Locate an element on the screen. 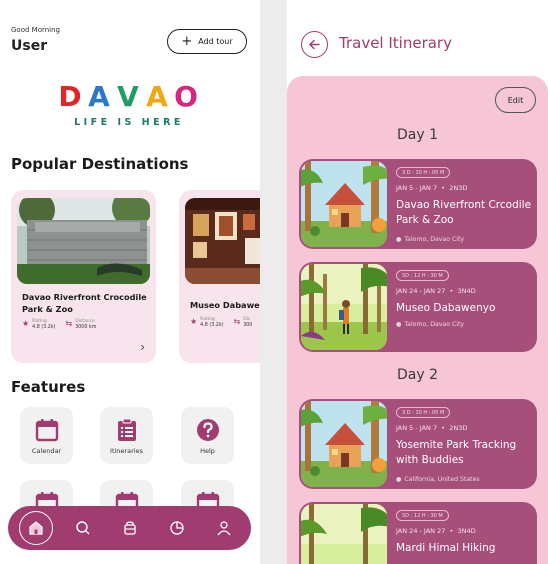  location-text: California, United States is located at coordinates (442, 479).